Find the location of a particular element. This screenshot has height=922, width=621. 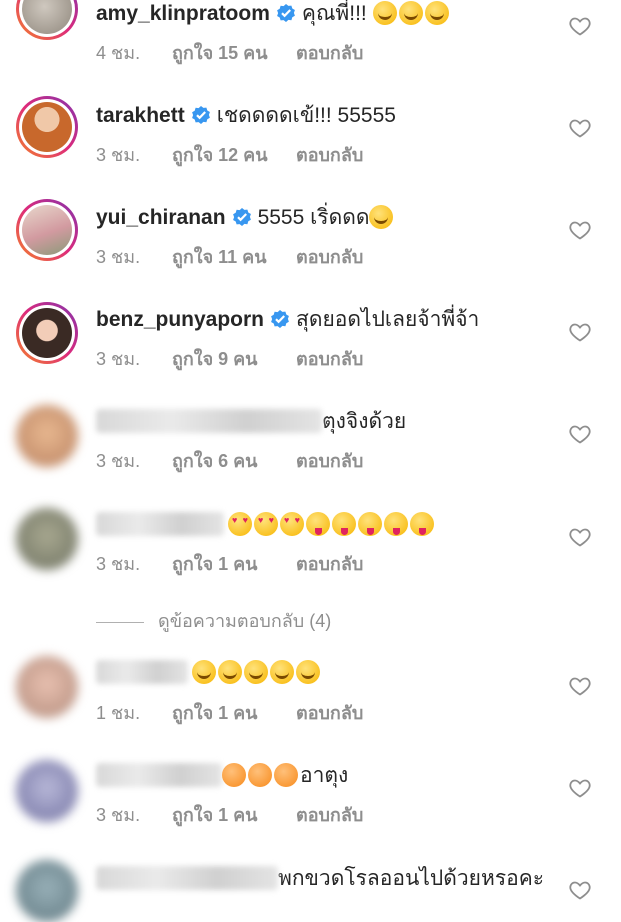

comment-line: amy_klinpratoom คุณพี่!!! is located at coordinates (273, 14).